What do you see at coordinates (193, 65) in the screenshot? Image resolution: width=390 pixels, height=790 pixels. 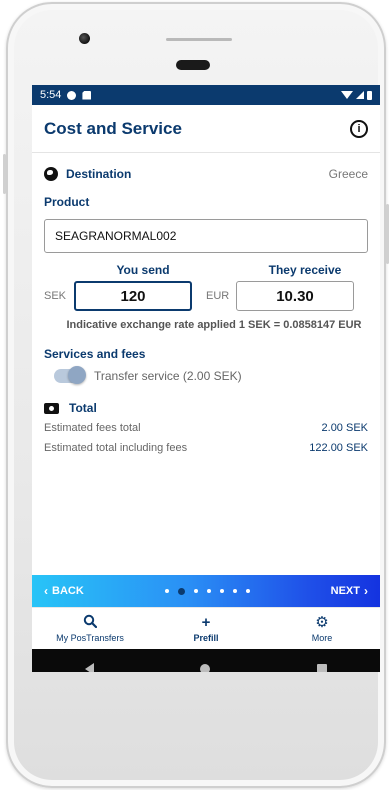 I see `earpiece` at bounding box center [193, 65].